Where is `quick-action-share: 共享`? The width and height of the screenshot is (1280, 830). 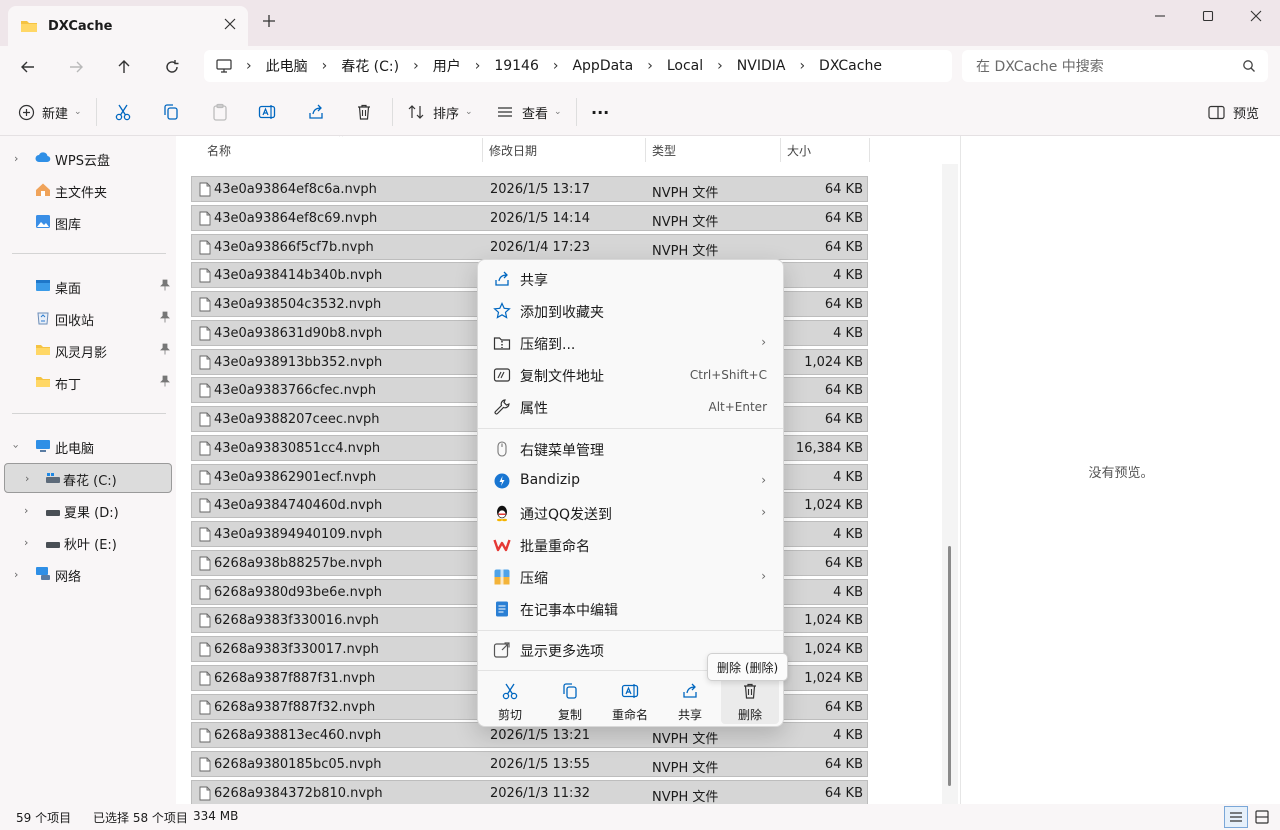 quick-action-share: 共享 is located at coordinates (690, 700).